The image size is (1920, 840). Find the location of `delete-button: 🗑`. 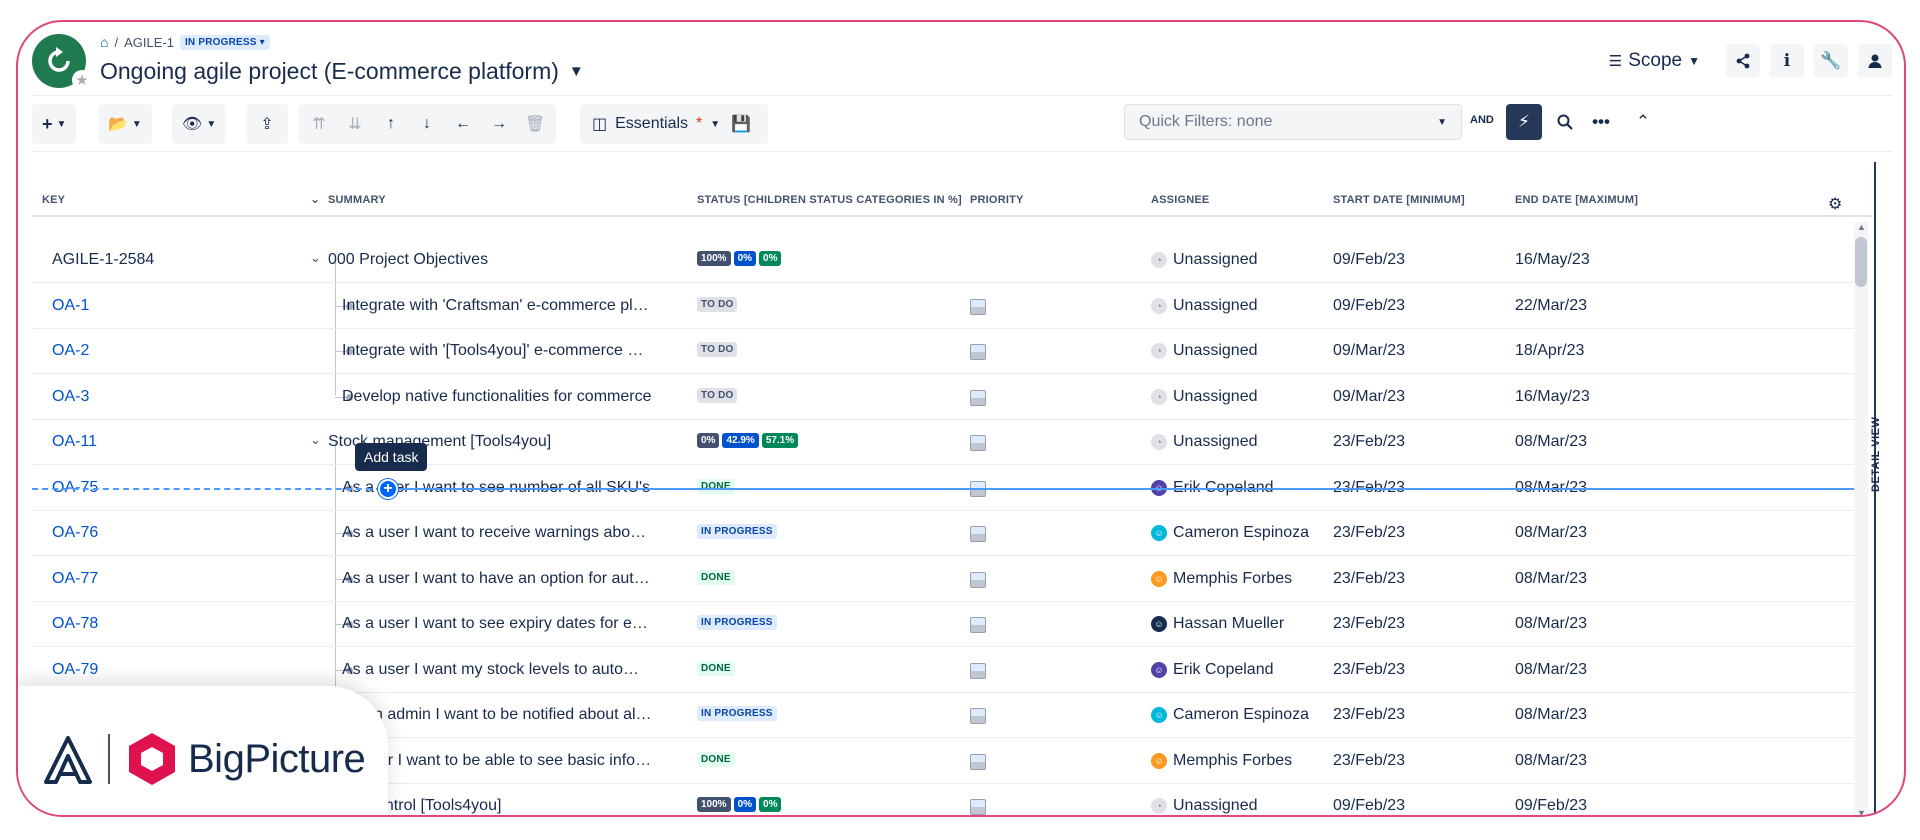

delete-button: 🗑 is located at coordinates (535, 124).